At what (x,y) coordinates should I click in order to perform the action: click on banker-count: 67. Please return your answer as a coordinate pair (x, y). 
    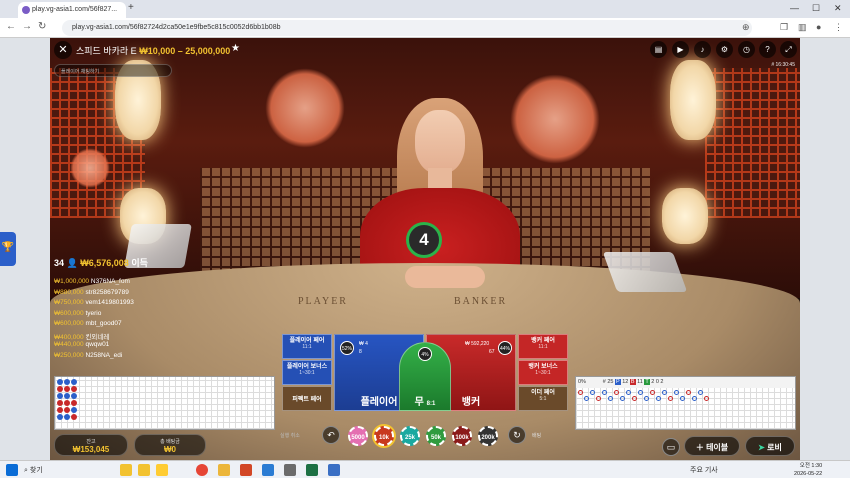
    Looking at the image, I should click on (492, 352).